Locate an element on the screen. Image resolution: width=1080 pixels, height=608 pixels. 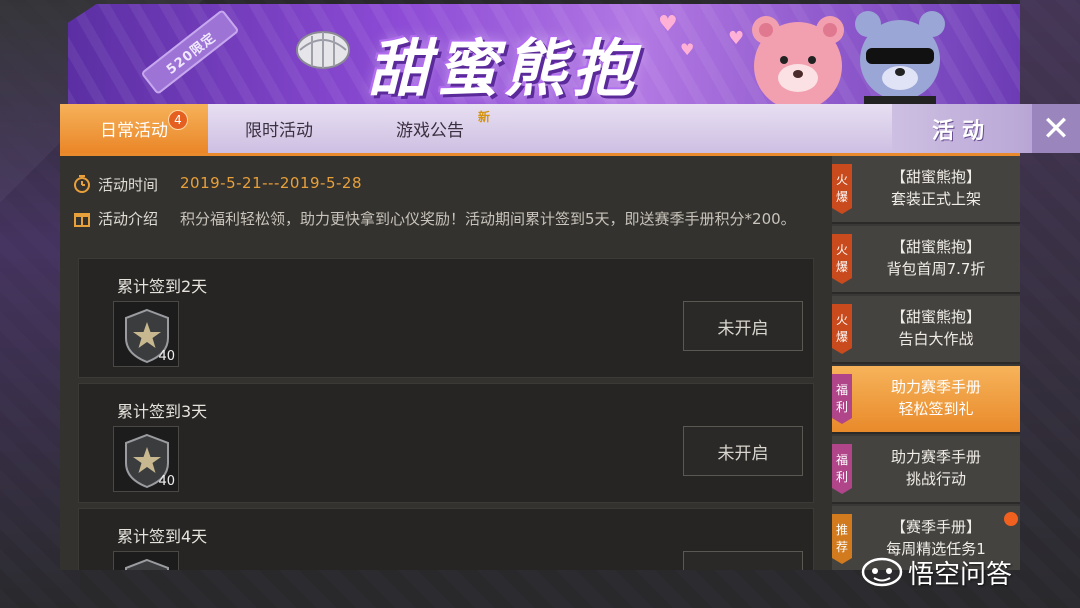
side-item-sweet-bear-suit: 火爆 【甜蜜熊抱】 套装正式上架 is located at coordinates (926, 190).